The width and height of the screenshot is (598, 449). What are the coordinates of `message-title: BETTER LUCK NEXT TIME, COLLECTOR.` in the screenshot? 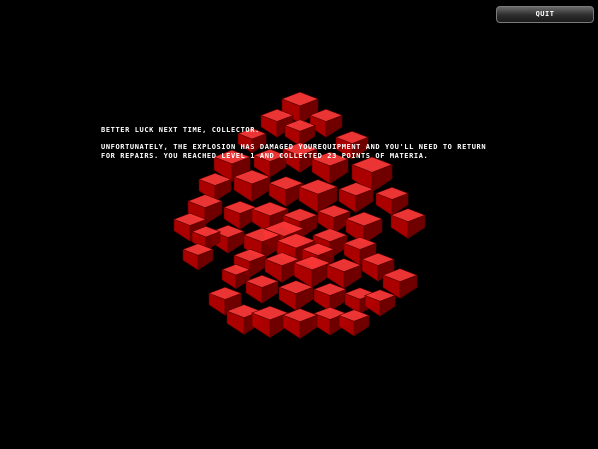 It's located at (180, 130).